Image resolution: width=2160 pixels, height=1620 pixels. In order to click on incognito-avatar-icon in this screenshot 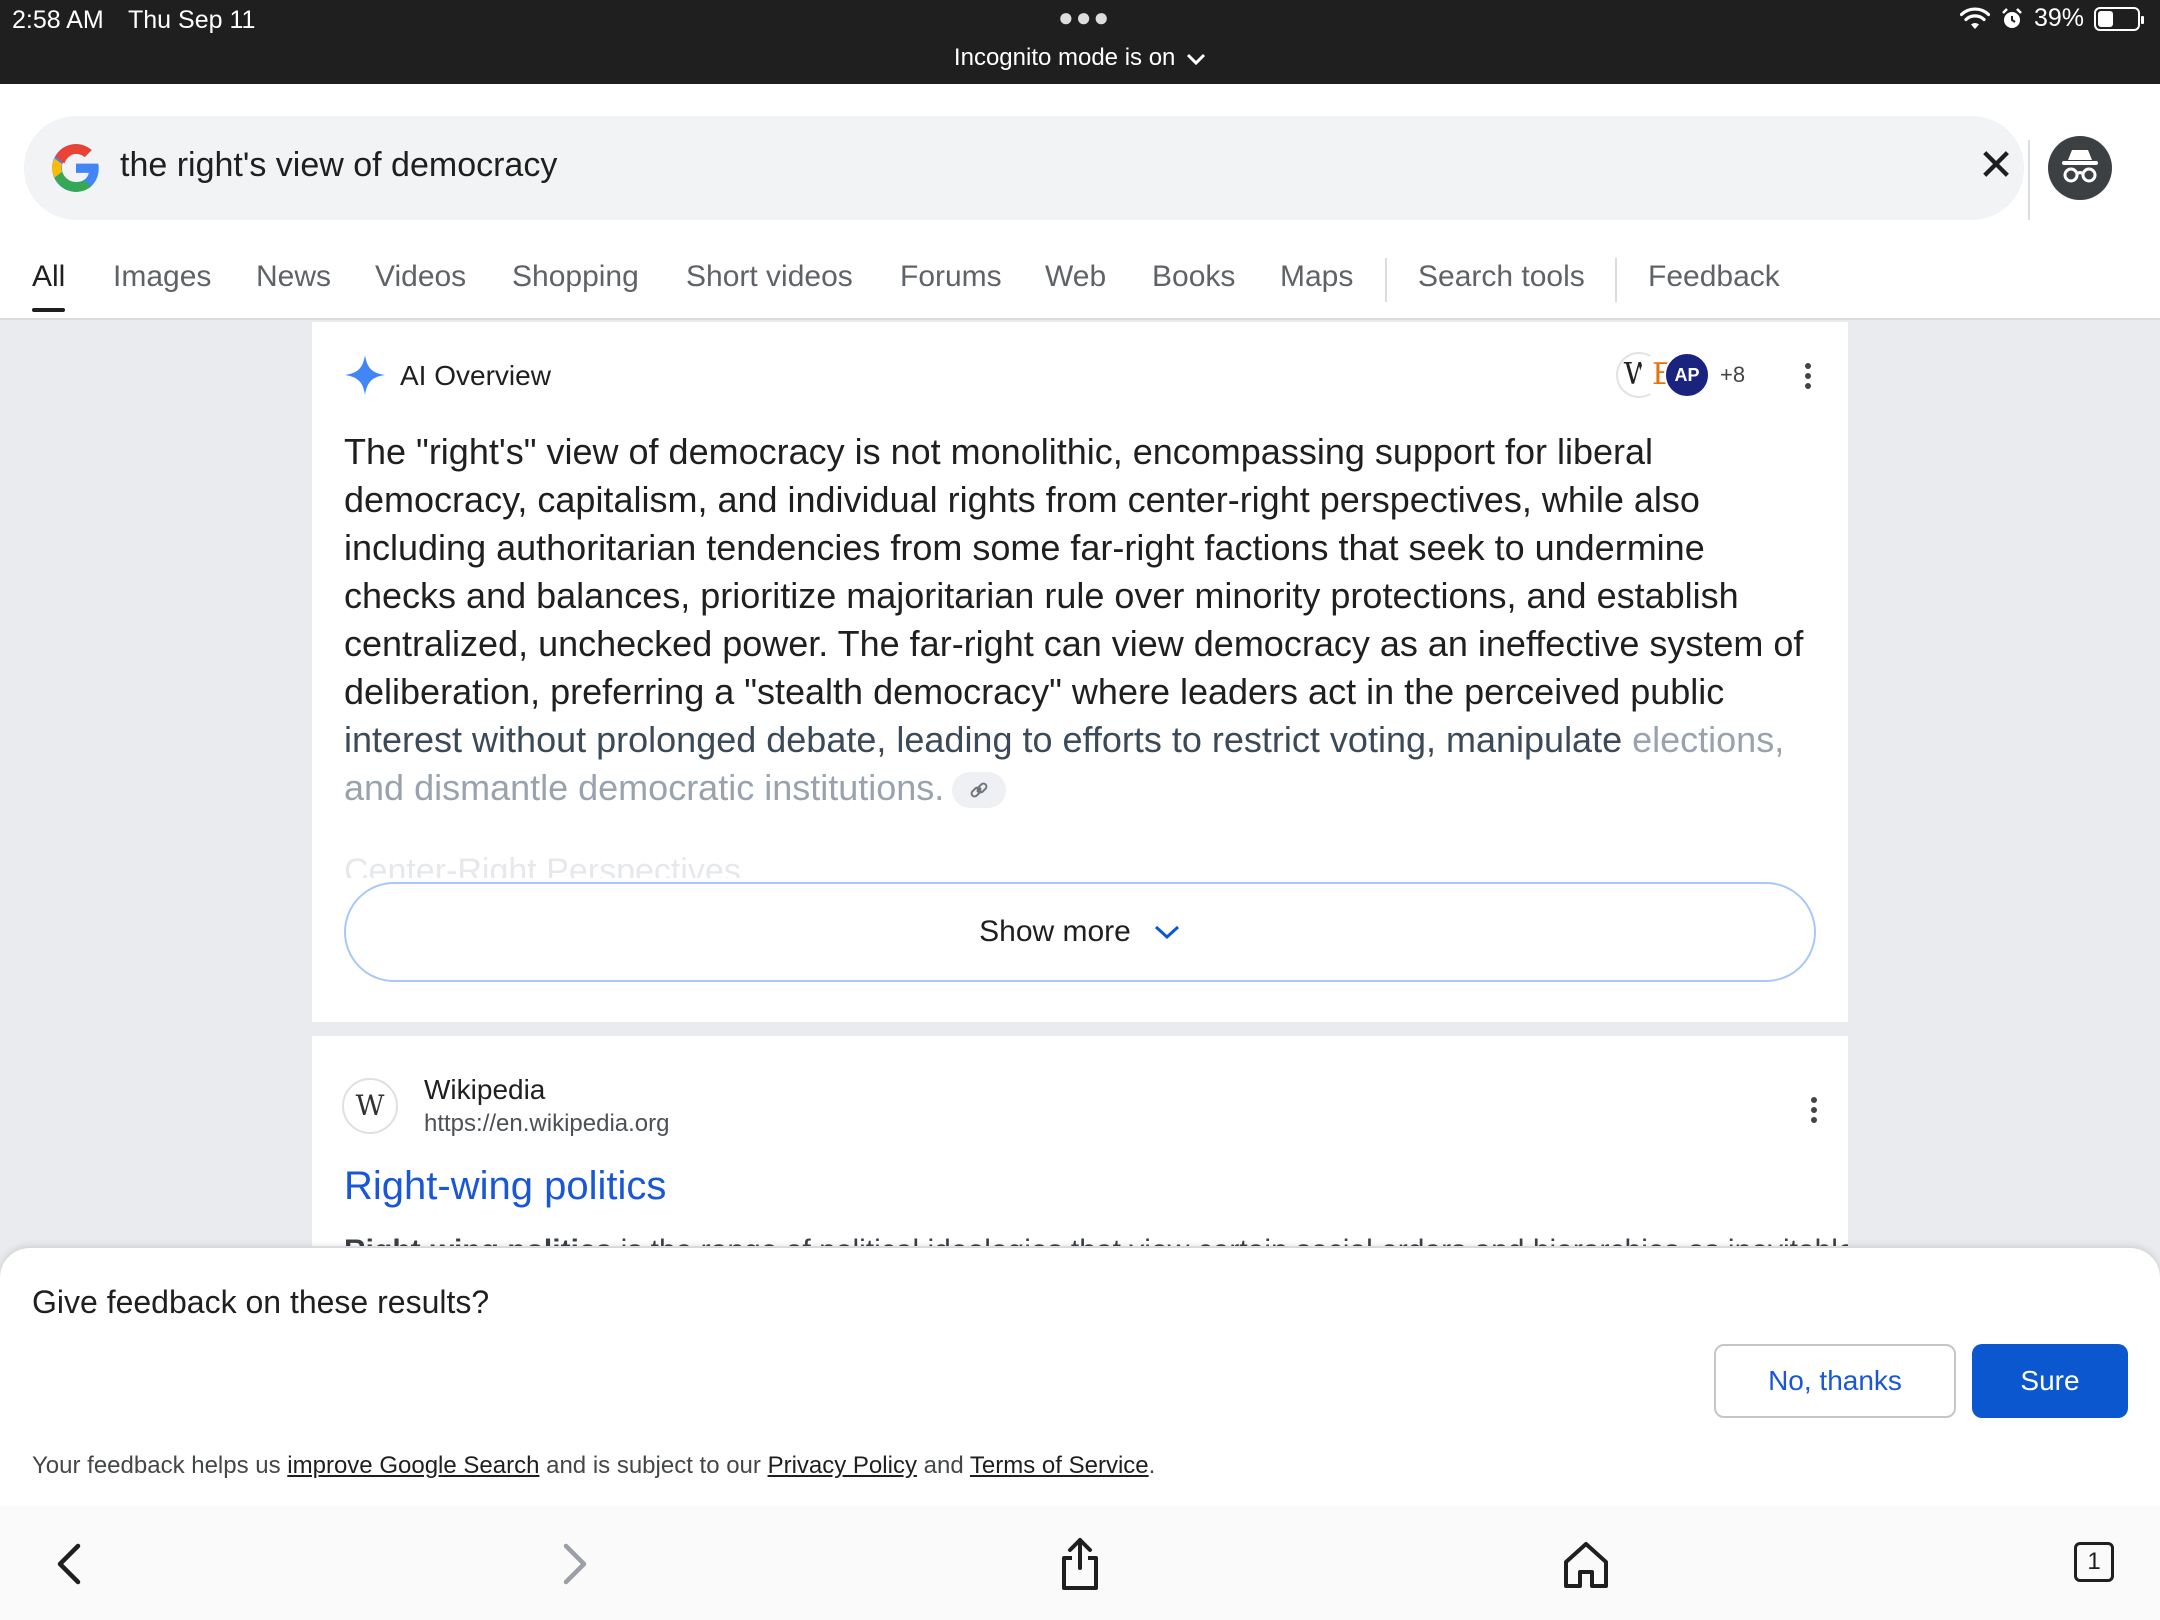, I will do `click(2080, 168)`.